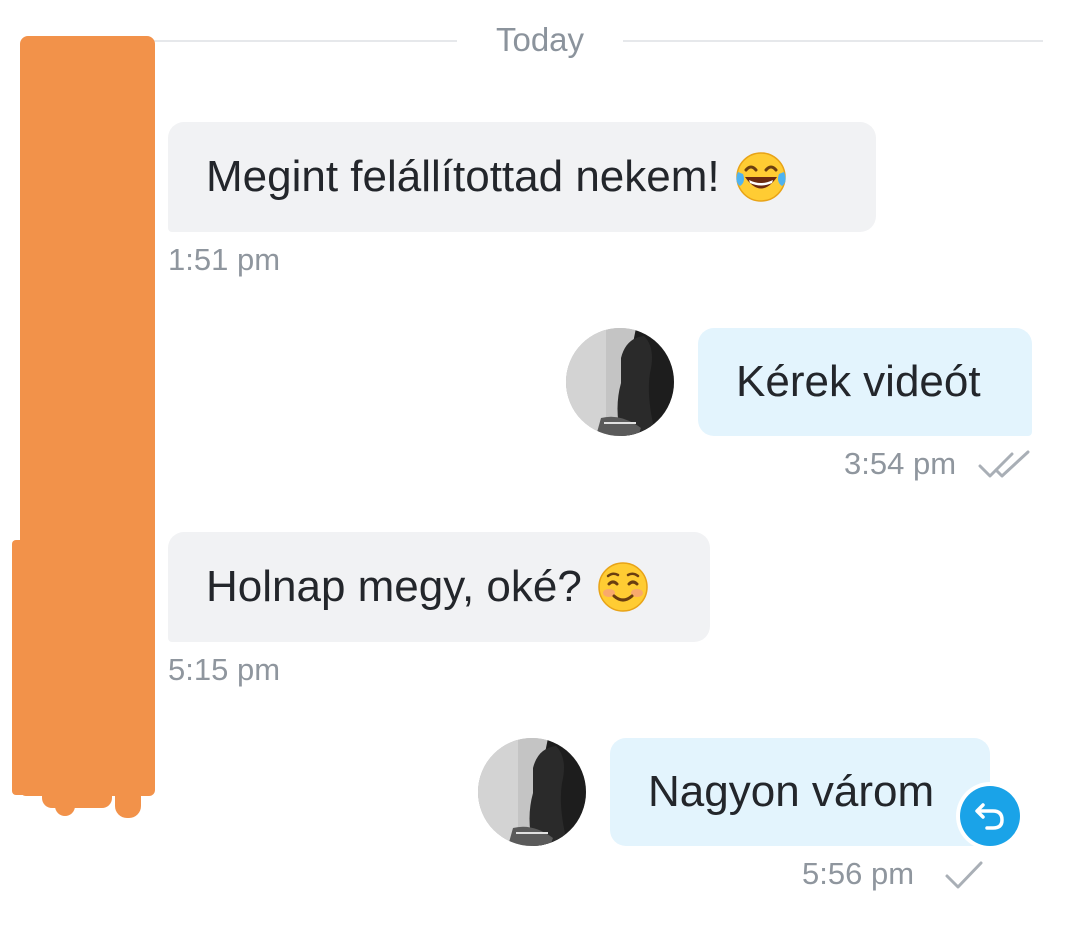 The width and height of the screenshot is (1080, 942). I want to click on message-text: Kérek videót, so click(858, 381).